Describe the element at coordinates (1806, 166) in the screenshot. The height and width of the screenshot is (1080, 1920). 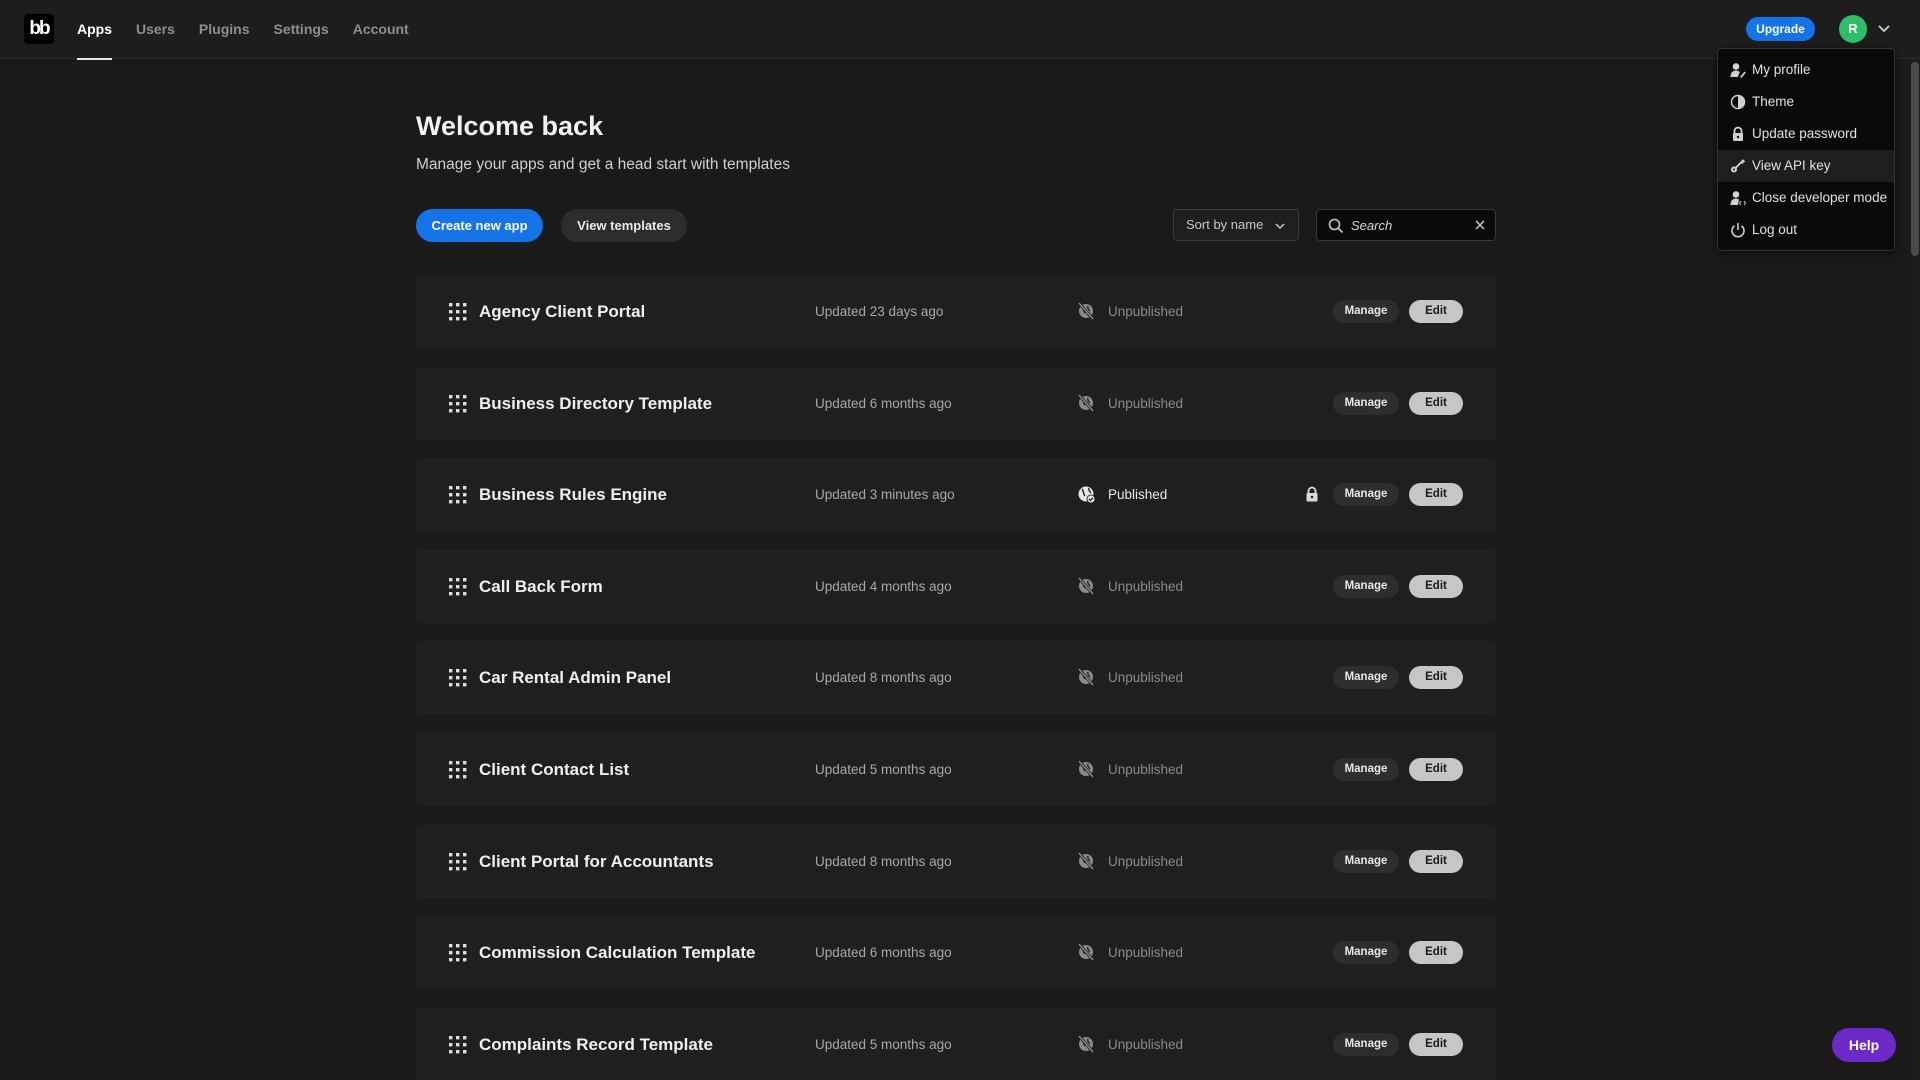
I see `menu-item-view-api-key: View API key` at that location.